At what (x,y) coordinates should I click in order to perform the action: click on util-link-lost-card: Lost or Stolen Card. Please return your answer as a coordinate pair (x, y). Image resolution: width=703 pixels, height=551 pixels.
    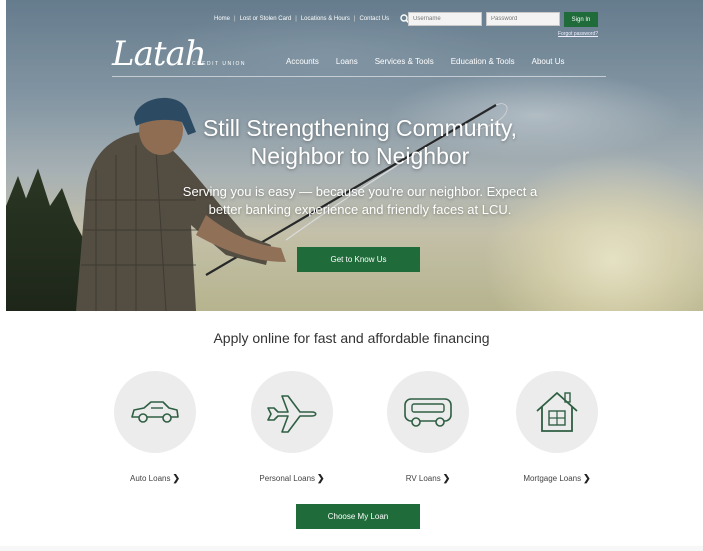
    Looking at the image, I should click on (266, 19).